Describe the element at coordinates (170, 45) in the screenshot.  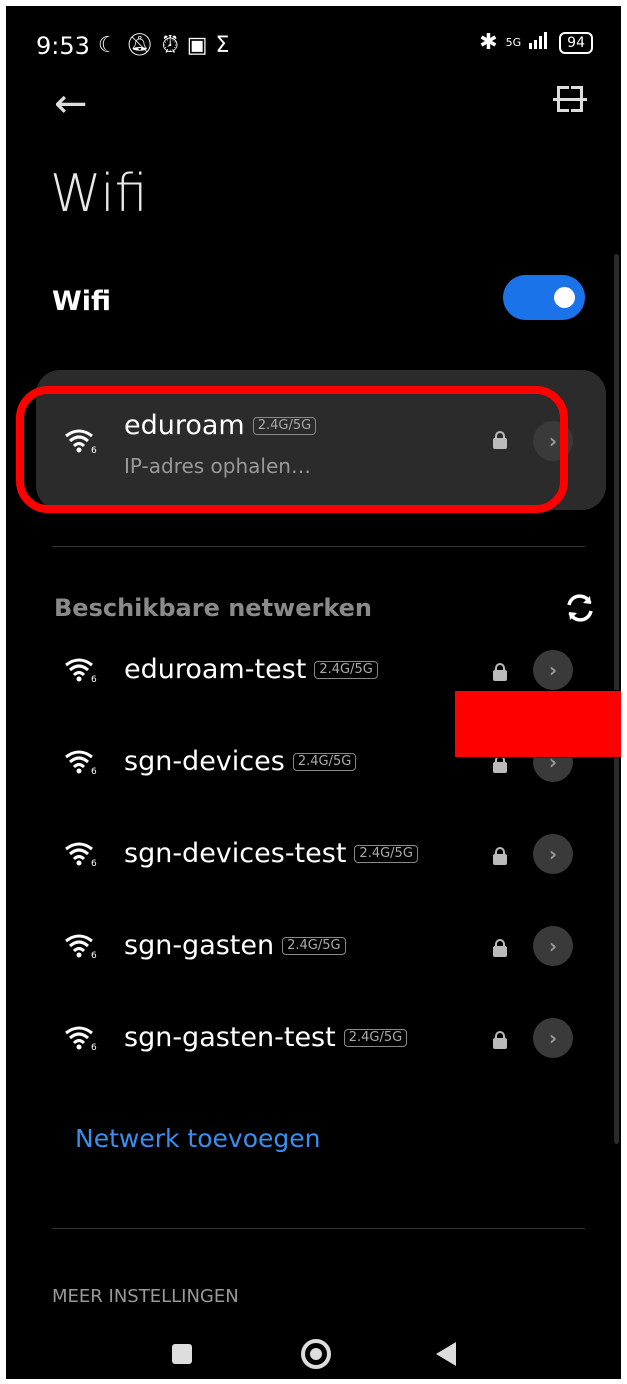
I see `alarm-icon: ⏰︎` at that location.